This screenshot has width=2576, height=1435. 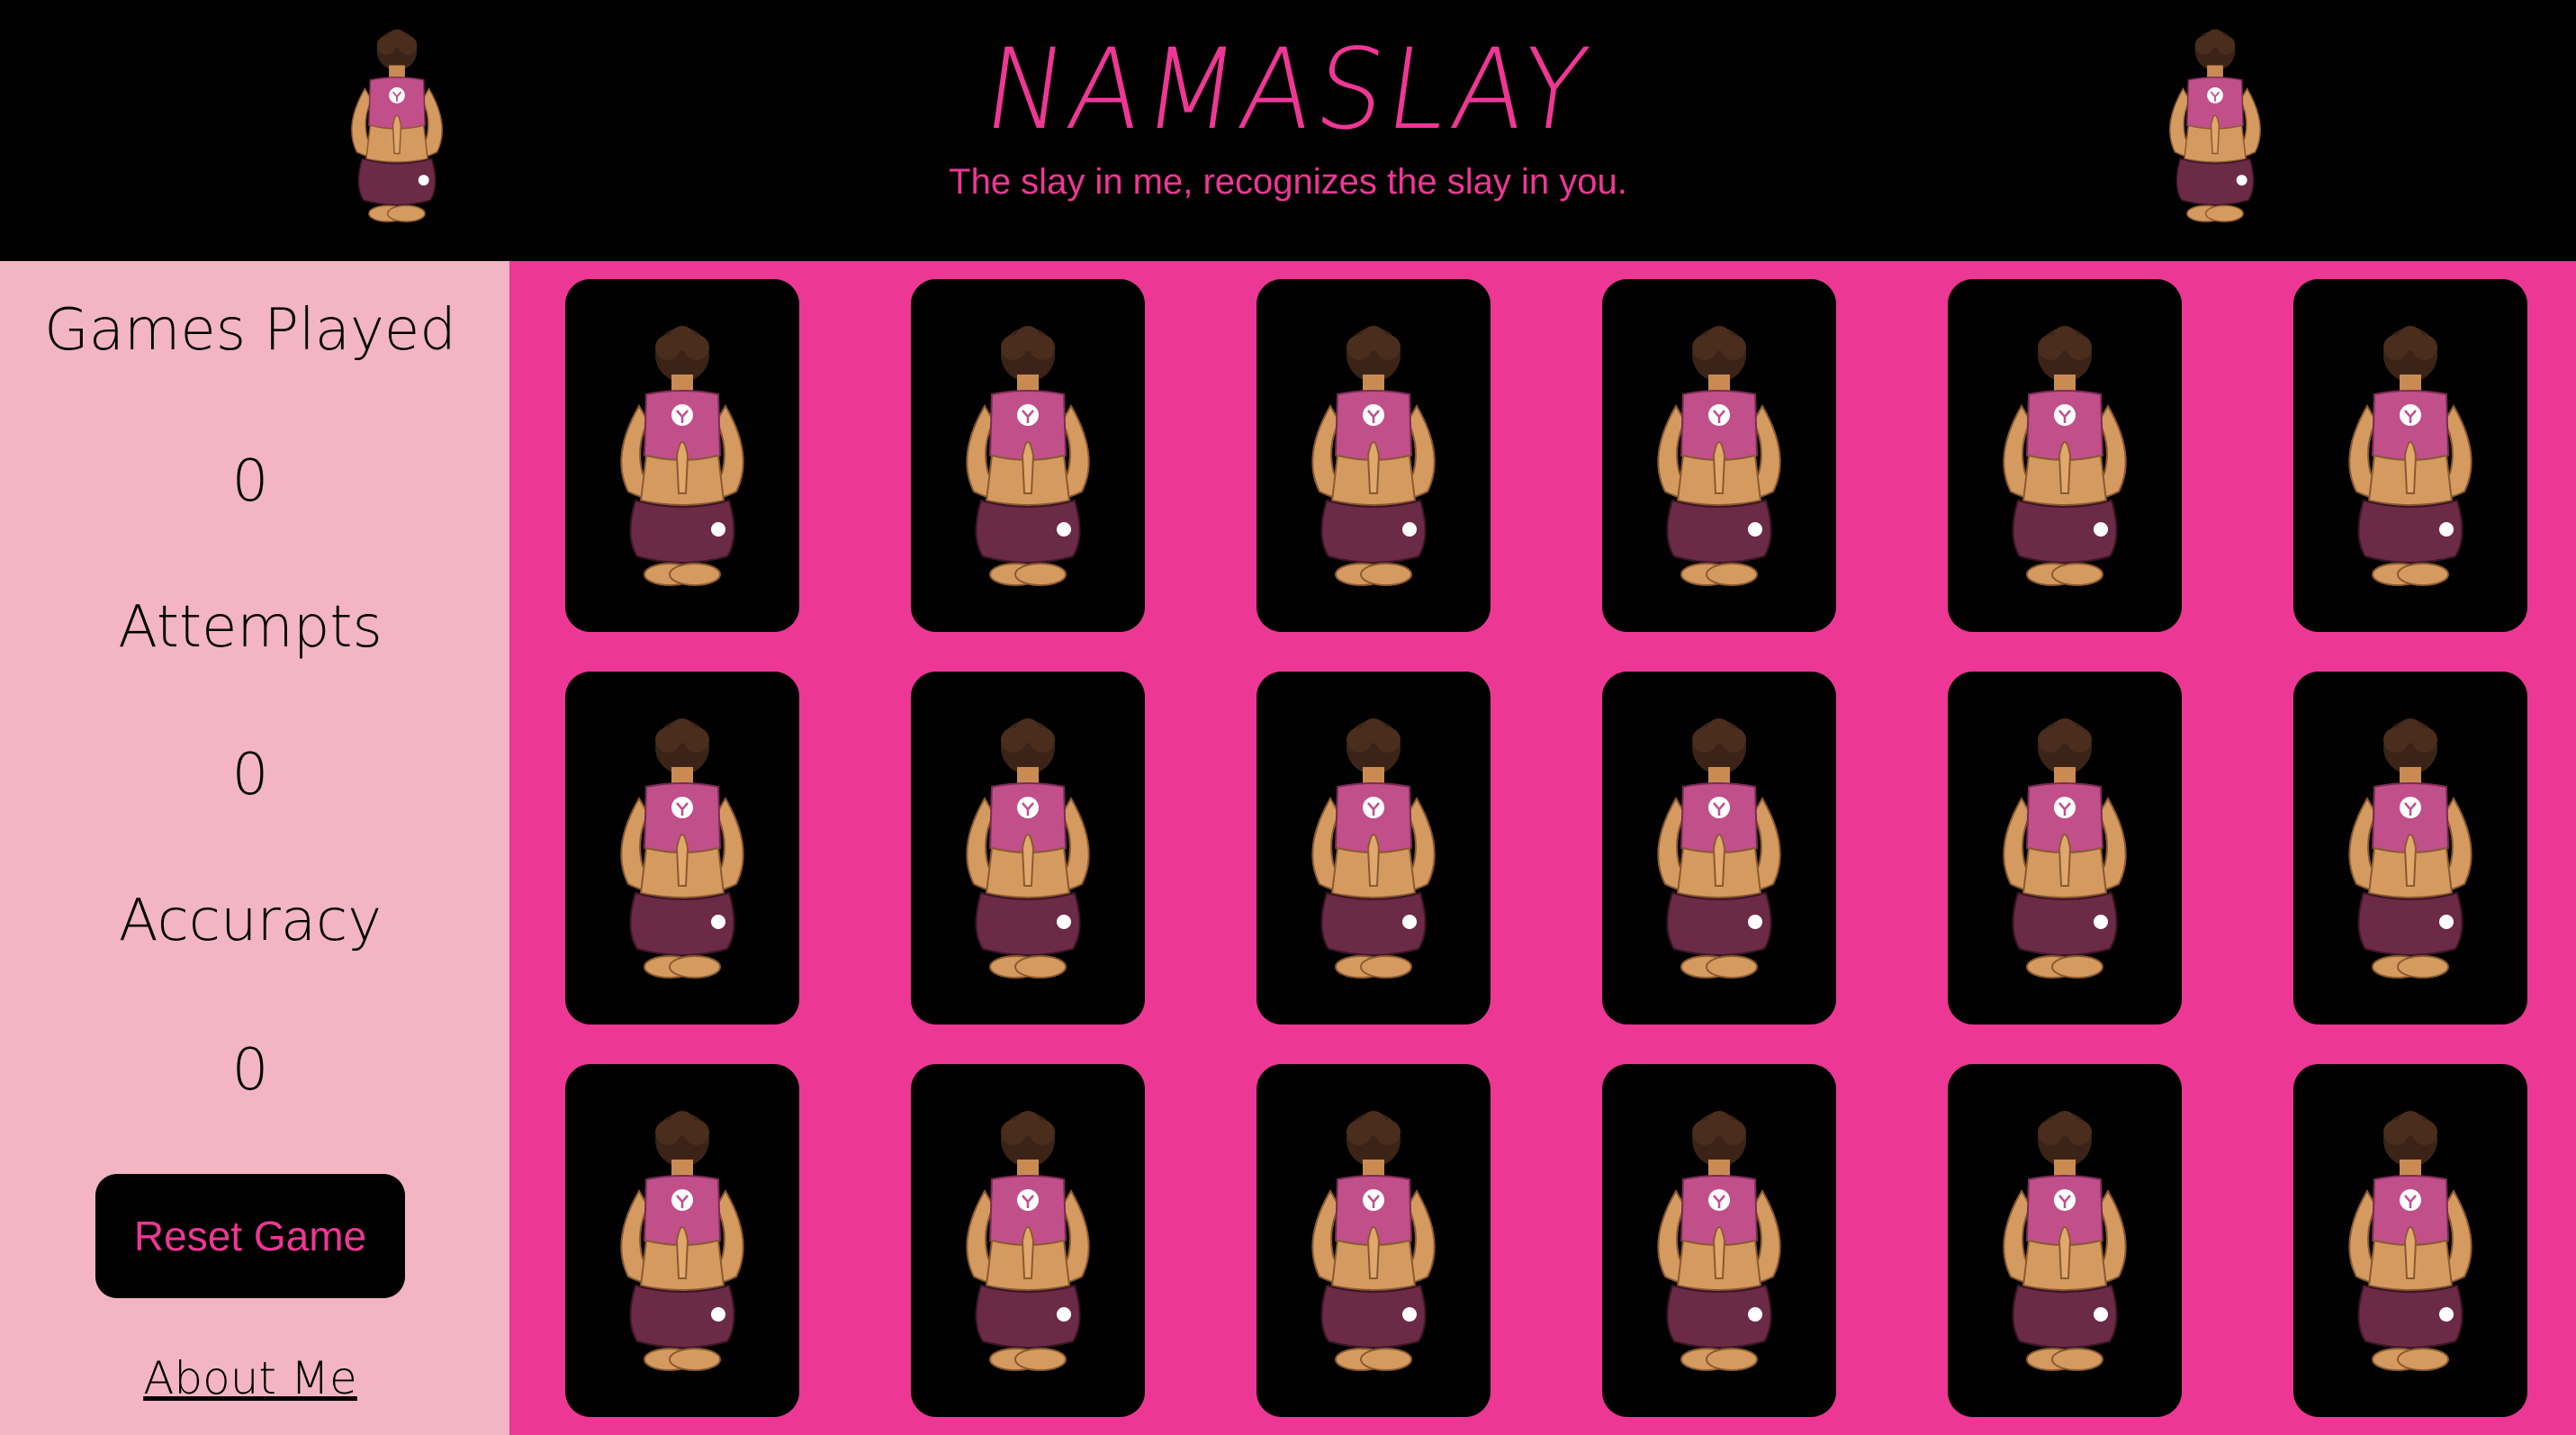 What do you see at coordinates (250, 1378) in the screenshot?
I see `about-me-link: About Me` at bounding box center [250, 1378].